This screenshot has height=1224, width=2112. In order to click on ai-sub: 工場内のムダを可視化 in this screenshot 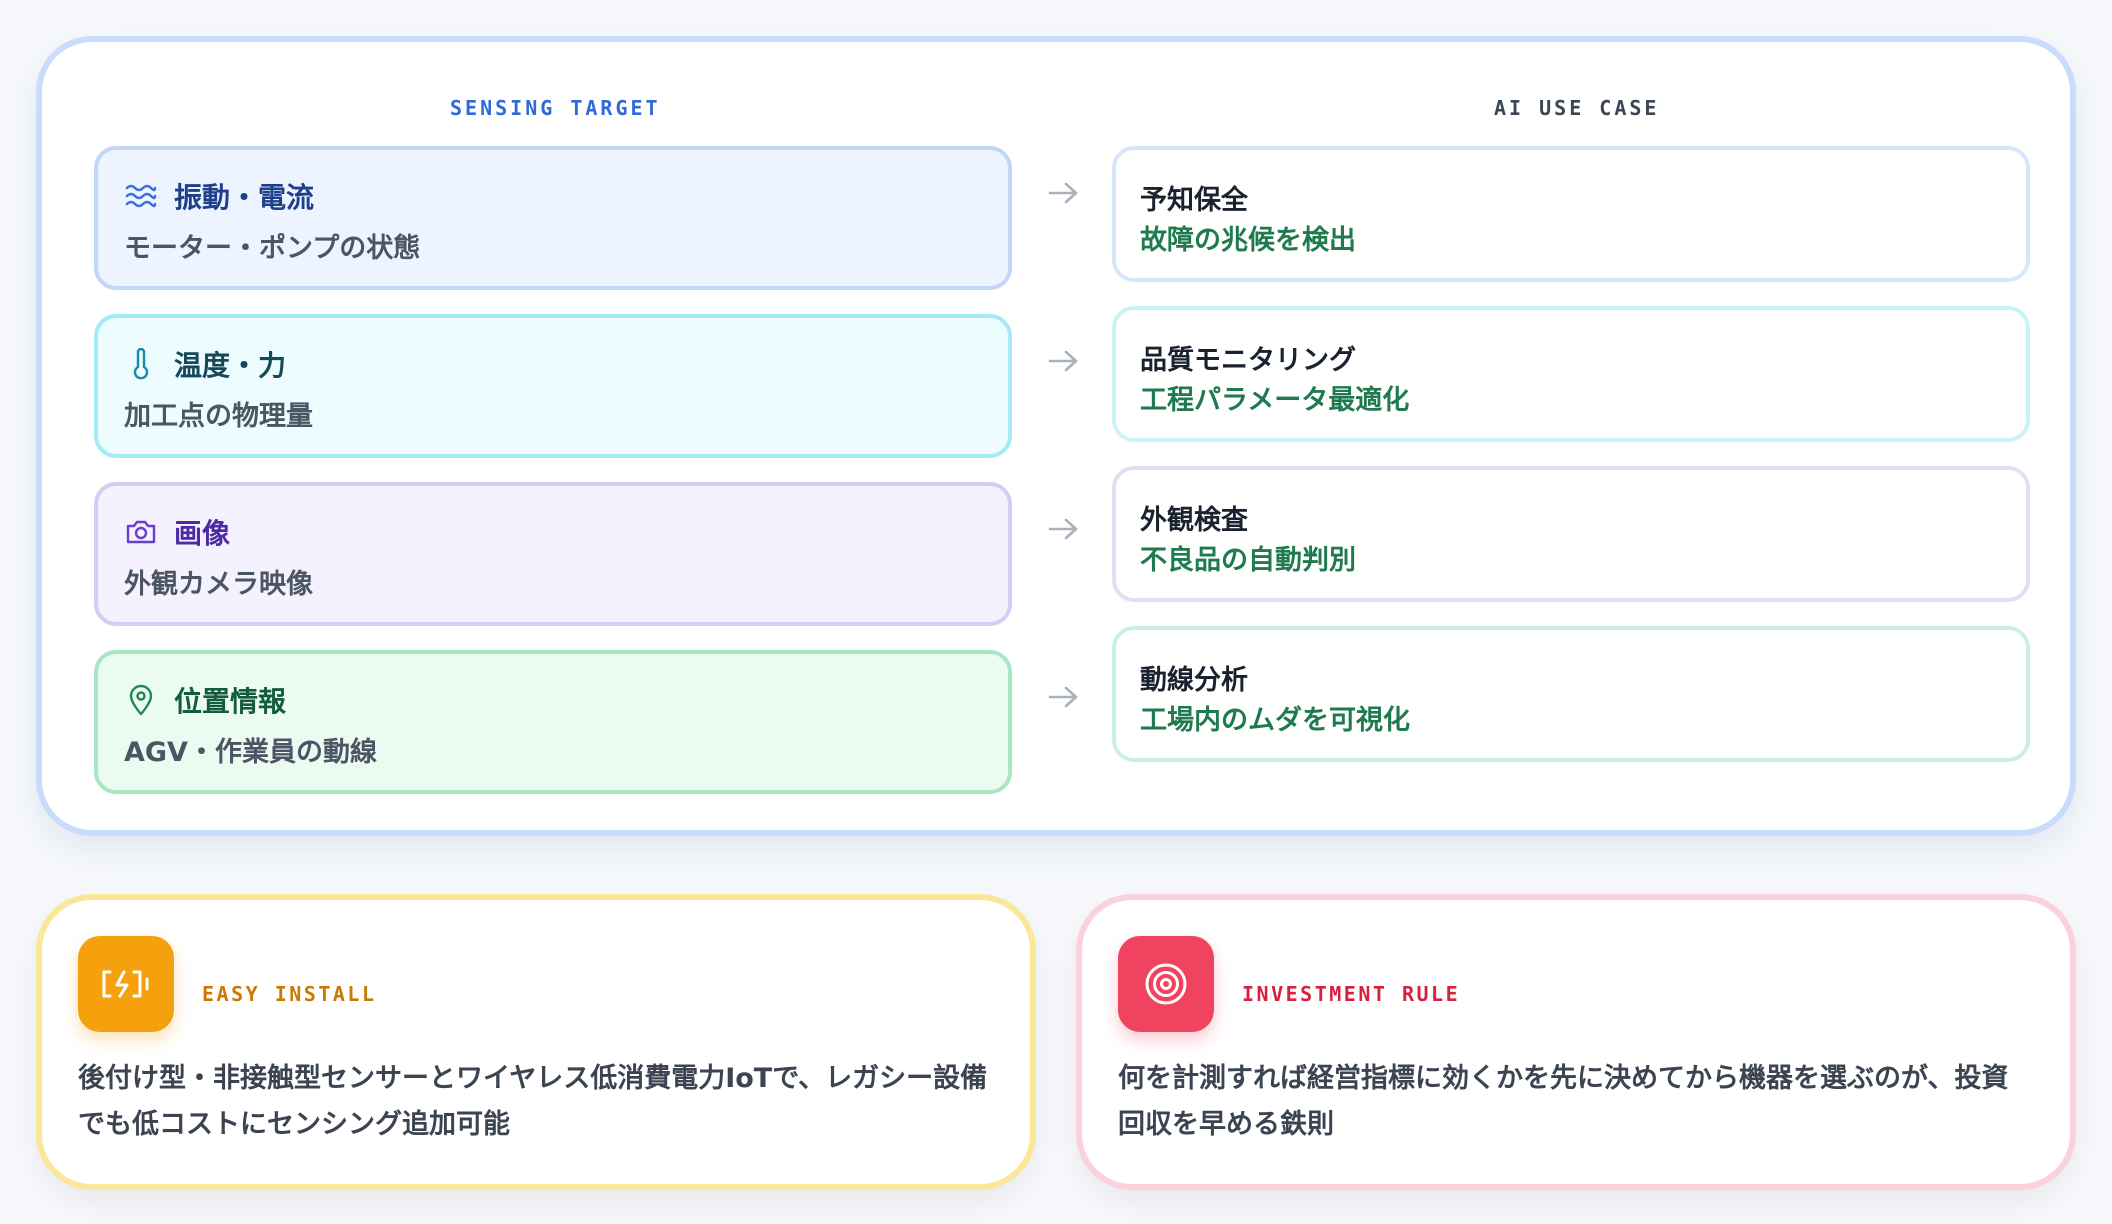, I will do `click(1275, 720)`.